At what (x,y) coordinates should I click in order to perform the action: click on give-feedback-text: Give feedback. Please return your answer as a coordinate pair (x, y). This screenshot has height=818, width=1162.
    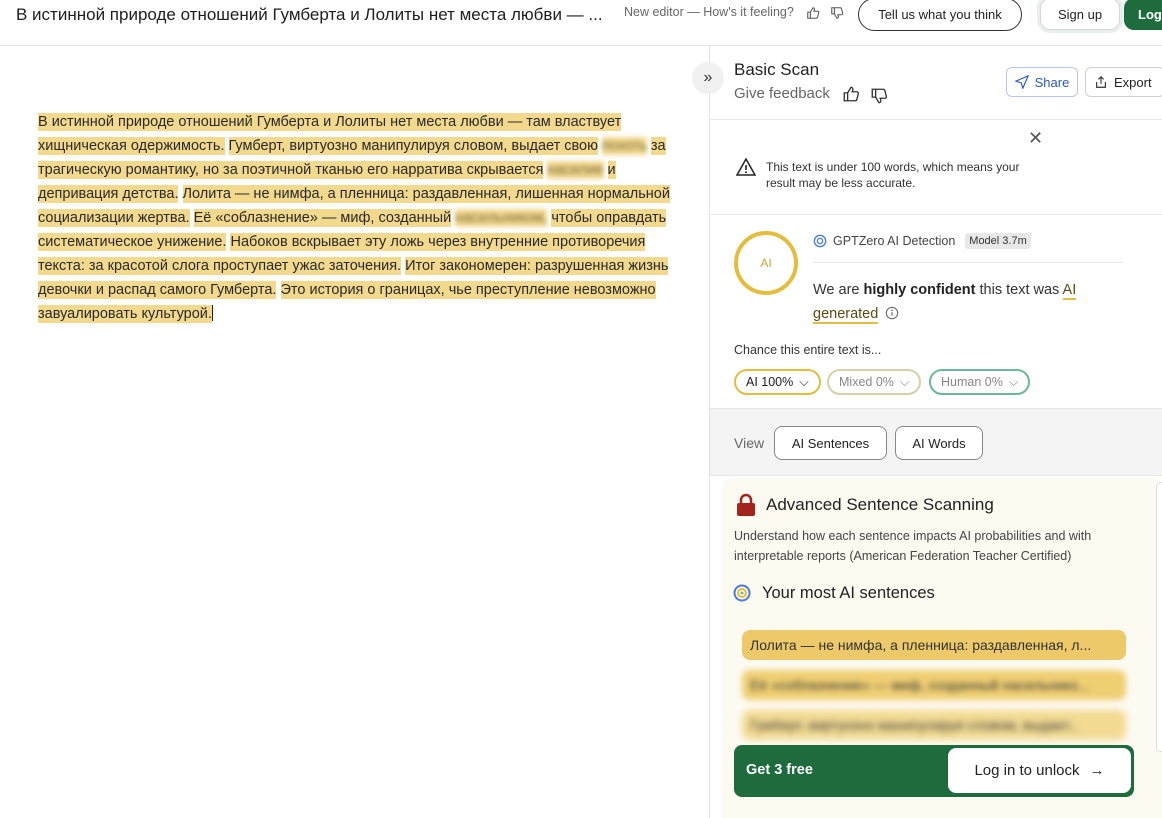
    Looking at the image, I should click on (782, 93).